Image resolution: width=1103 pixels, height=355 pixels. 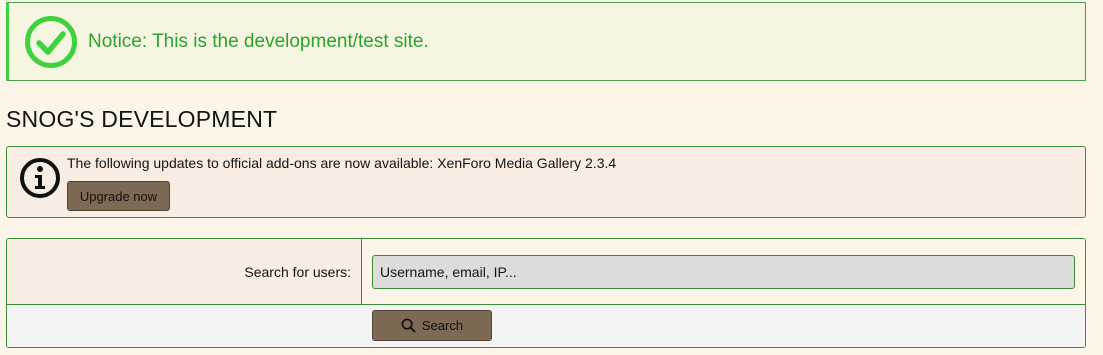 What do you see at coordinates (118, 196) in the screenshot?
I see `upgrade-now-button: Upgrade now` at bounding box center [118, 196].